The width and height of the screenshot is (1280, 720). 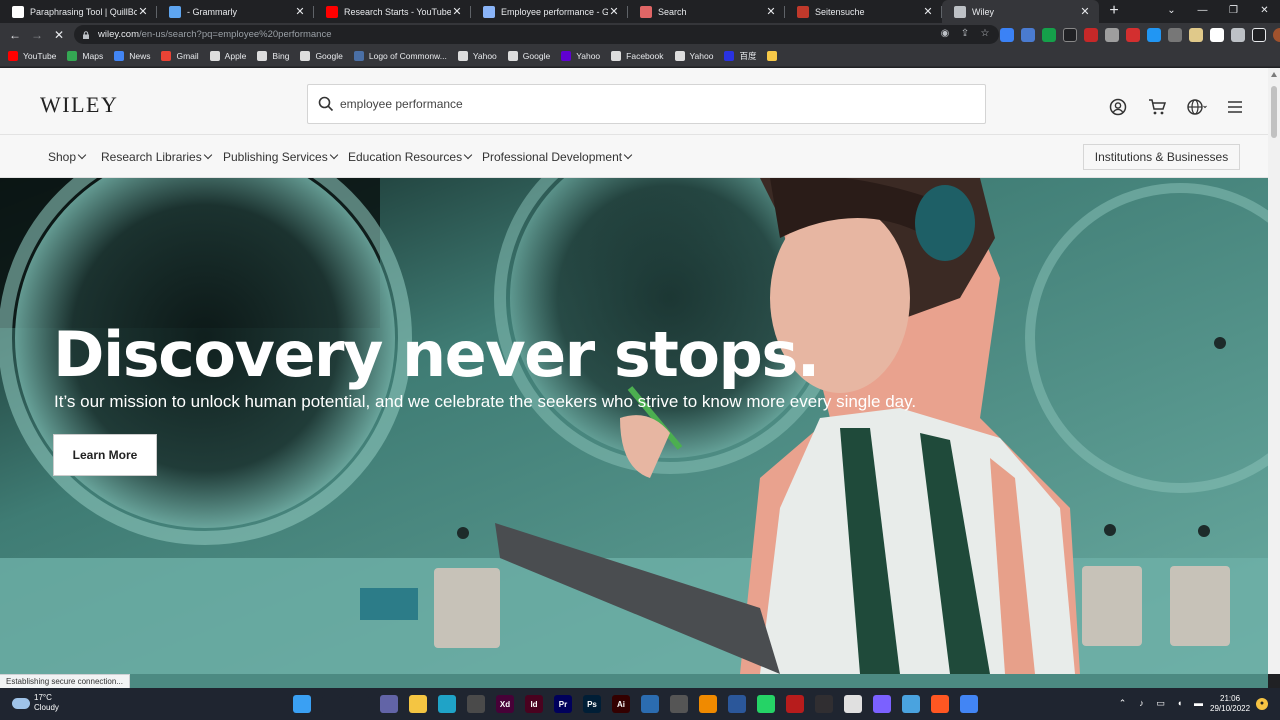 What do you see at coordinates (32, 56) in the screenshot?
I see `bookmark-item: YouTube` at bounding box center [32, 56].